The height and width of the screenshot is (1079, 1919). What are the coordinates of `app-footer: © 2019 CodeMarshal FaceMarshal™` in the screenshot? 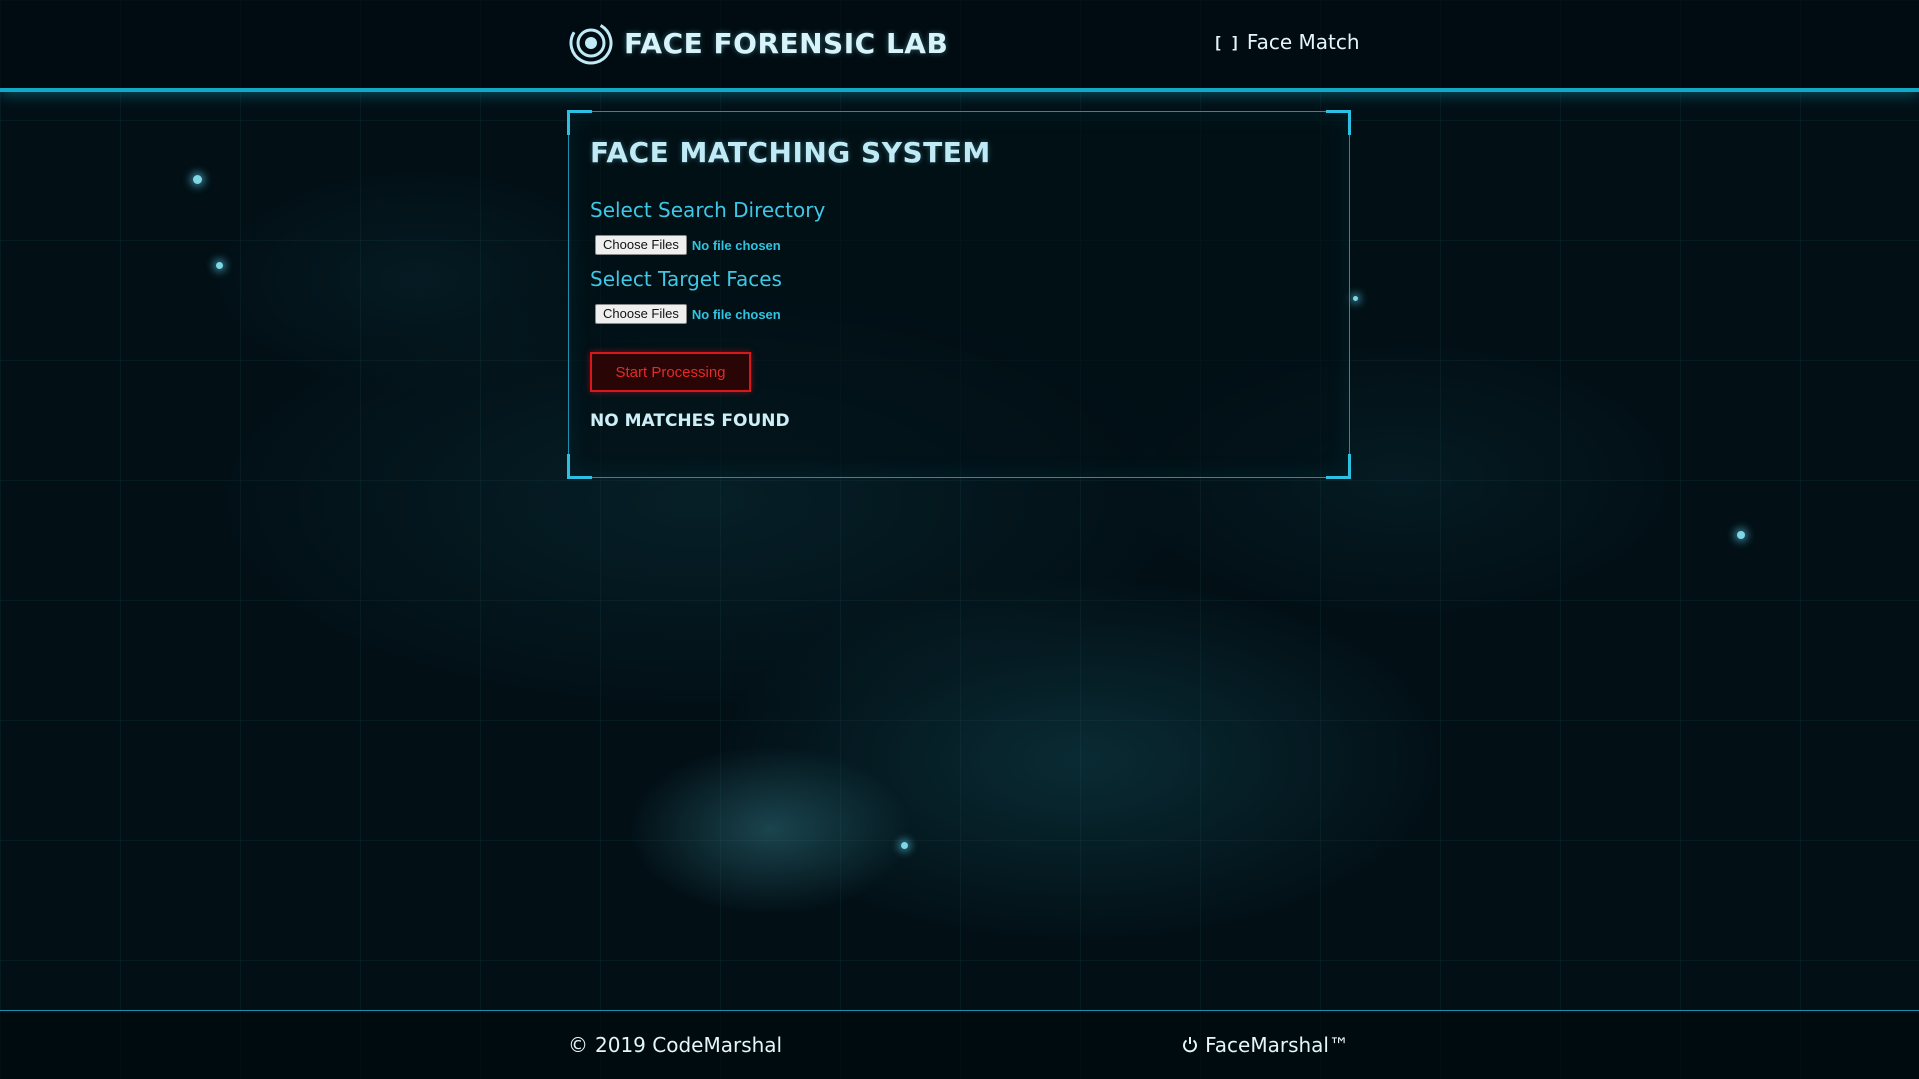 It's located at (959, 1044).